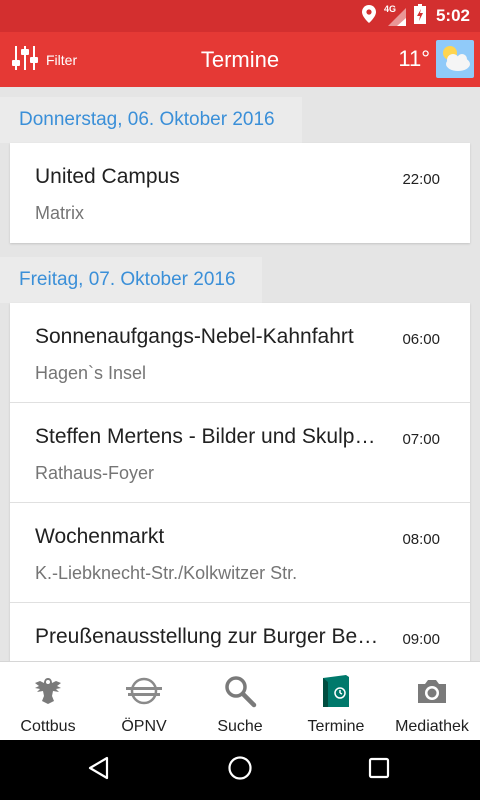  I want to click on nav-termine: Termine, so click(336, 701).